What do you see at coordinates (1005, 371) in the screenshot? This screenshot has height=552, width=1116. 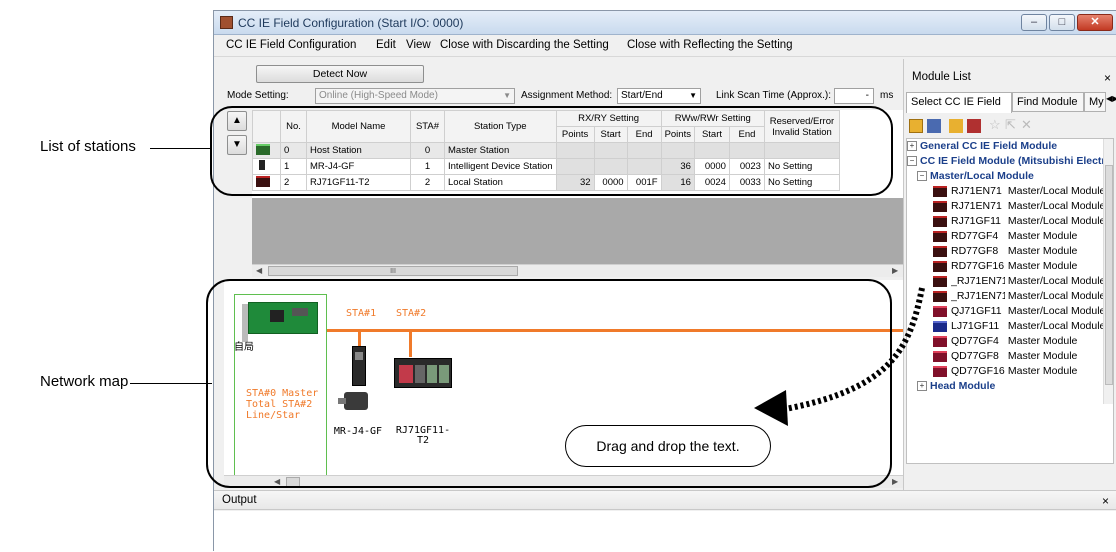 I see `tree-item-module: QD77GF16 Master Module` at bounding box center [1005, 371].